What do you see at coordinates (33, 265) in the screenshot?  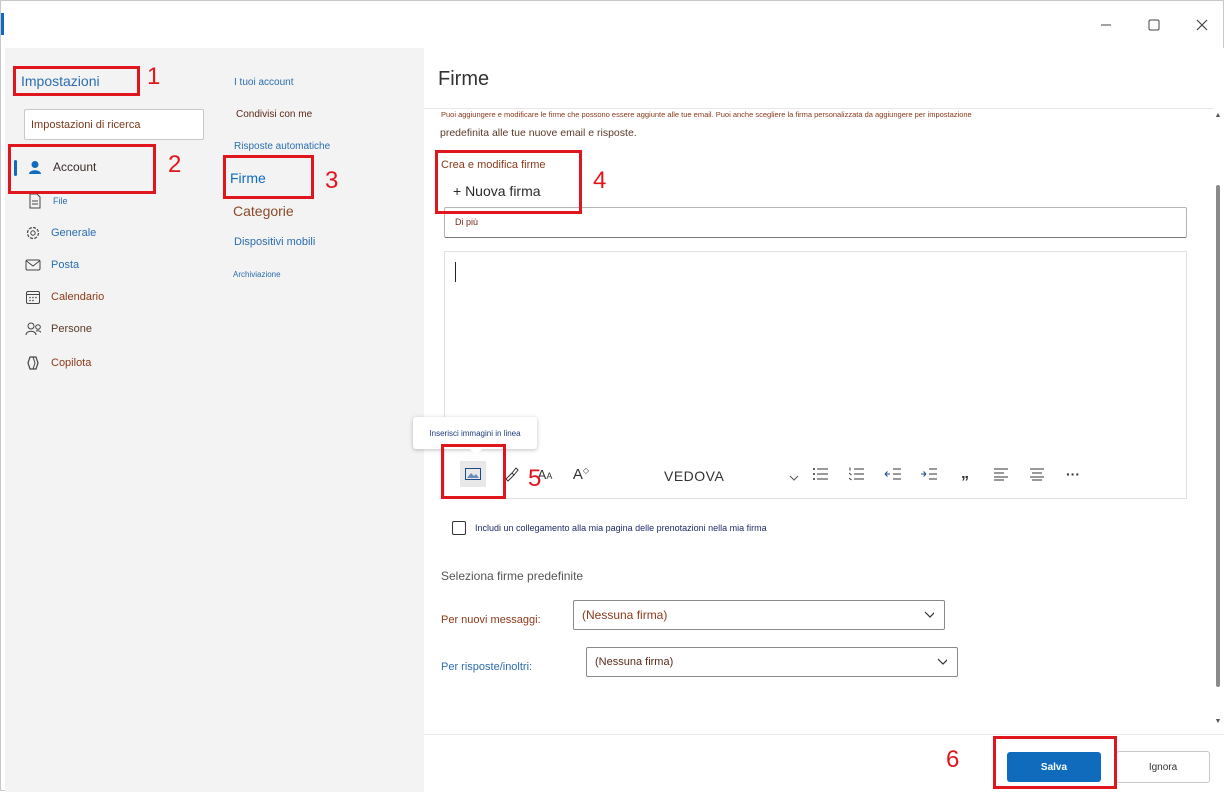 I see `mail-icon` at bounding box center [33, 265].